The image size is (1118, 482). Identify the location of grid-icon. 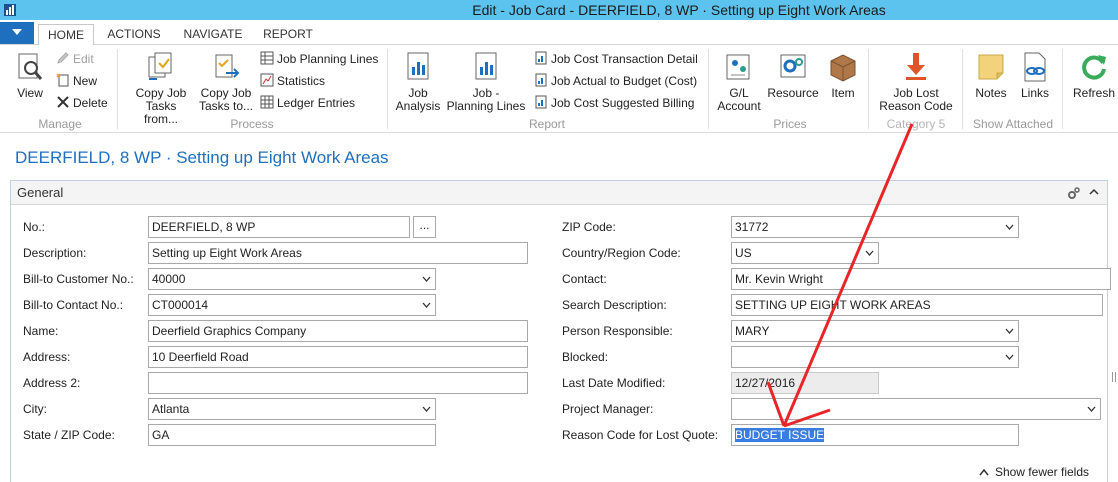
(267, 58).